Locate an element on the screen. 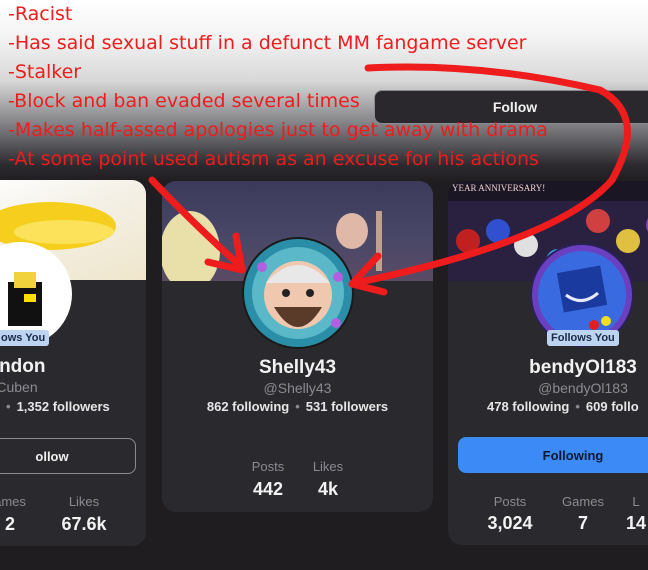  arrow-left is located at coordinates (195, 222).